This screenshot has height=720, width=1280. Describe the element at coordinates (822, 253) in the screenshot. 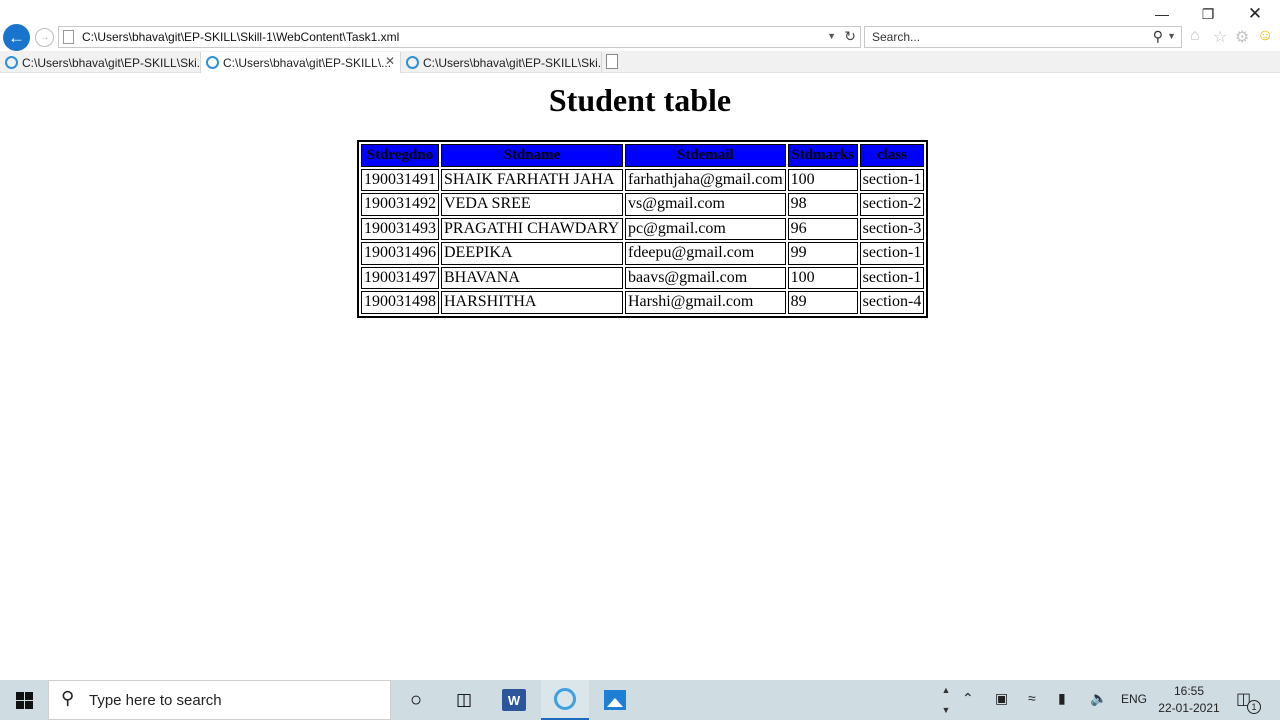

I see `cell-marks: 99` at that location.